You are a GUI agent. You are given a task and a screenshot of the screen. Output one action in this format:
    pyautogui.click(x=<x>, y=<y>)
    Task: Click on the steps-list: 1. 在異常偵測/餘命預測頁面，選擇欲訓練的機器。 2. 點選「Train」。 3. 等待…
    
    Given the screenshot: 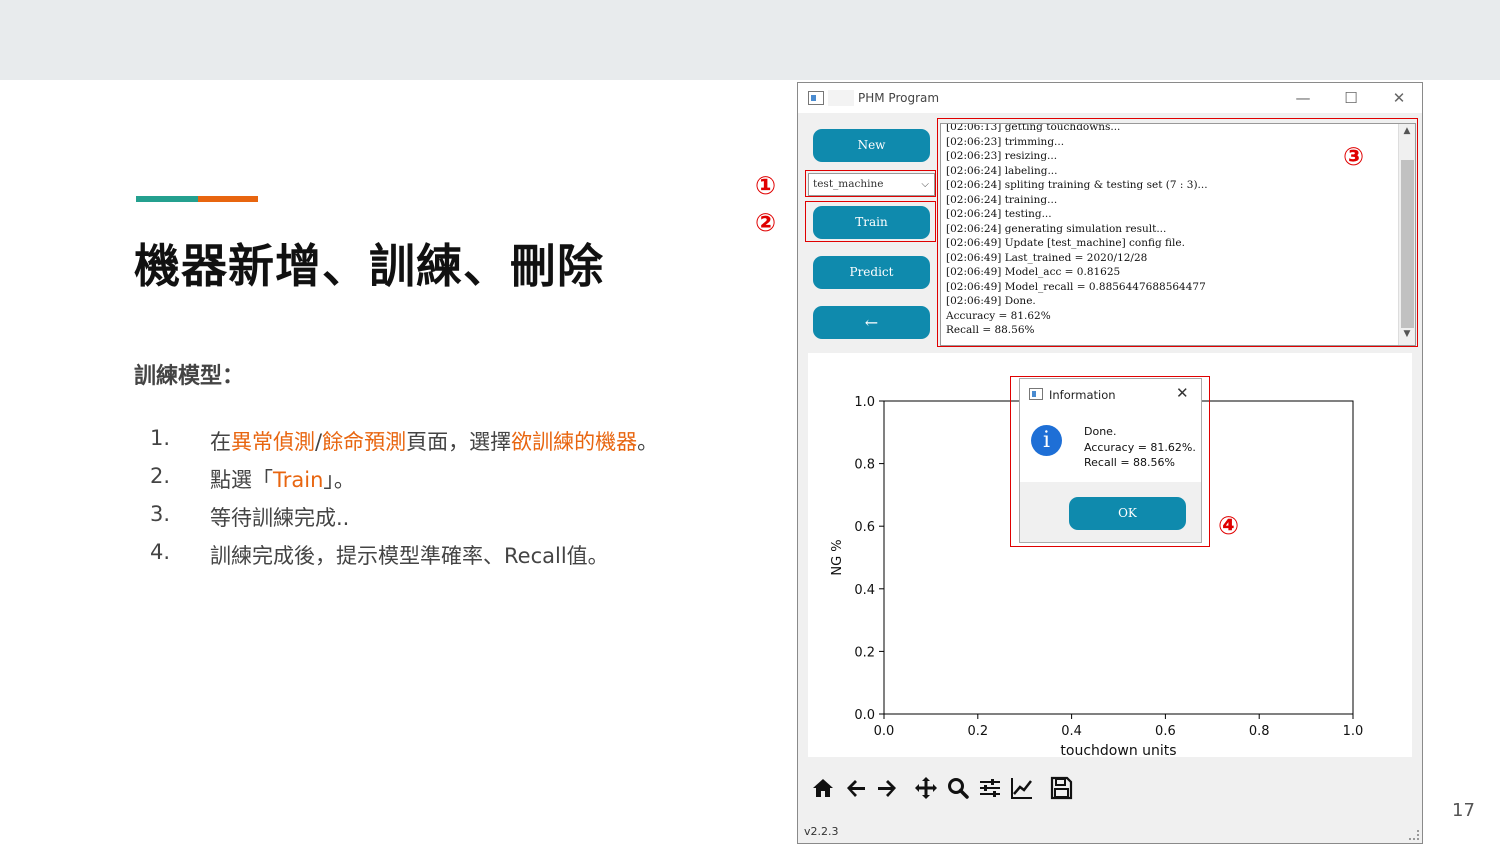 What is the action you would take?
    pyautogui.click(x=470, y=502)
    